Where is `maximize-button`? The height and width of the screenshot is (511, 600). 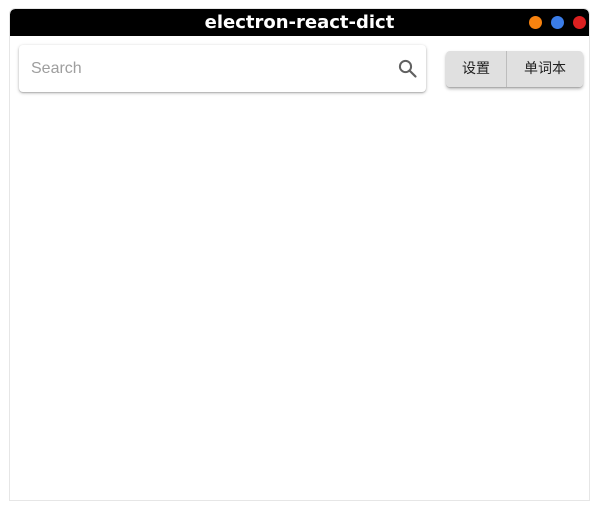 maximize-button is located at coordinates (557, 22).